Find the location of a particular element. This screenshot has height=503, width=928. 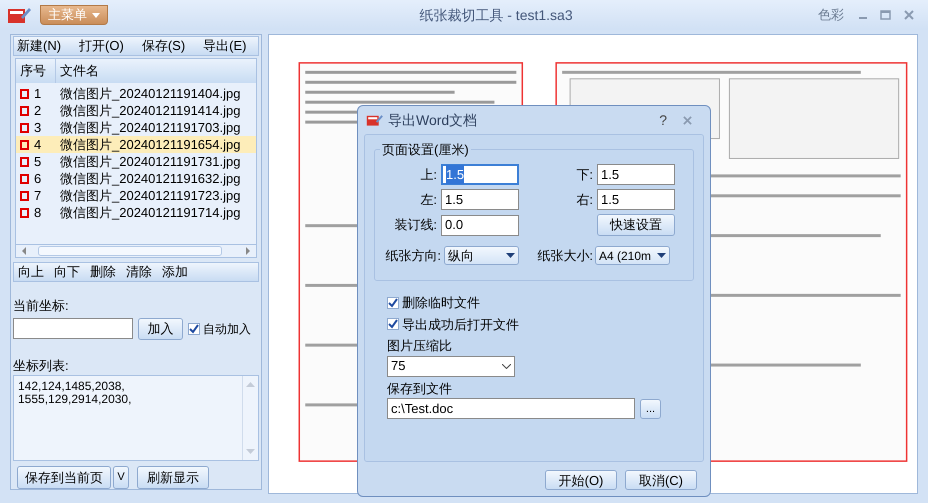

file-name: 微信图片_20240121191723.jpg is located at coordinates (149, 195).